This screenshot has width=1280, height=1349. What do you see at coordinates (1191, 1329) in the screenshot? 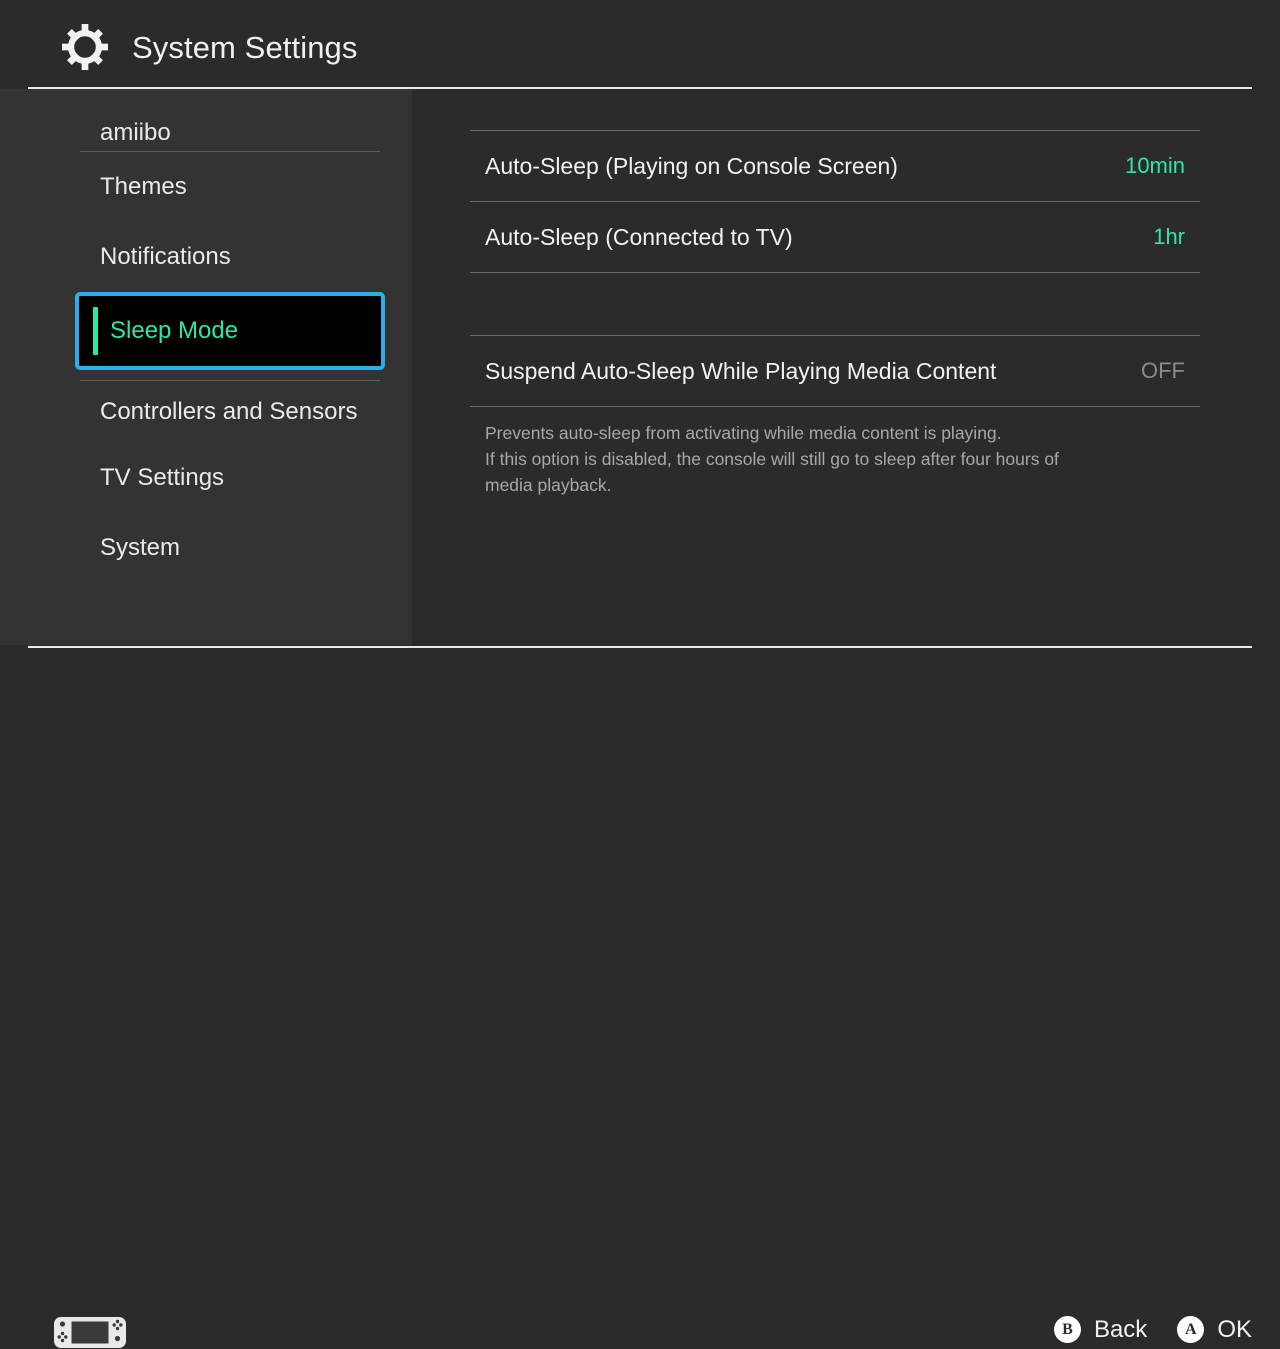
I see `a-button-icon: A` at bounding box center [1191, 1329].